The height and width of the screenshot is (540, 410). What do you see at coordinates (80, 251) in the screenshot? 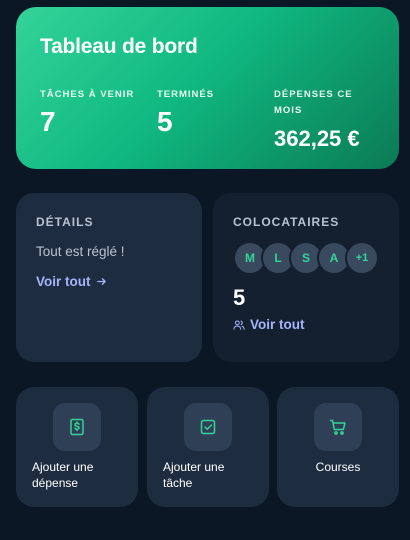
I see `details-message: Tout est réglé !` at bounding box center [80, 251].